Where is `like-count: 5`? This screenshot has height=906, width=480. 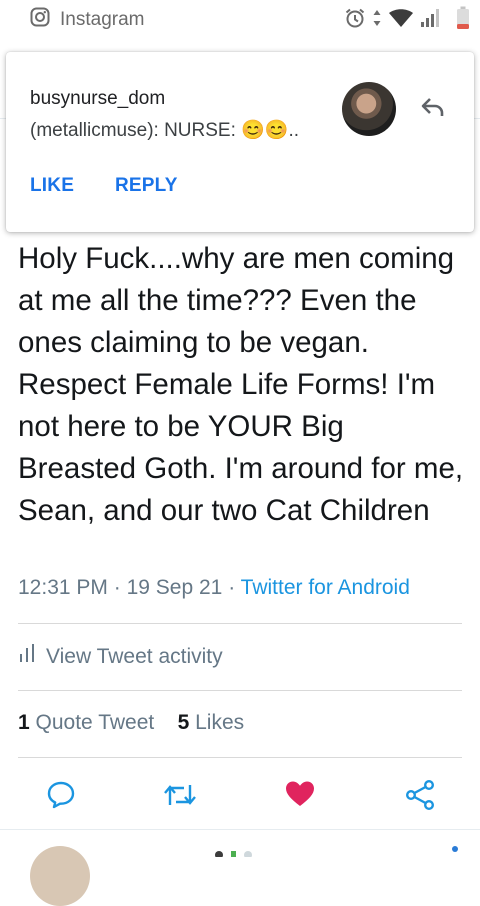
like-count: 5 is located at coordinates (183, 722).